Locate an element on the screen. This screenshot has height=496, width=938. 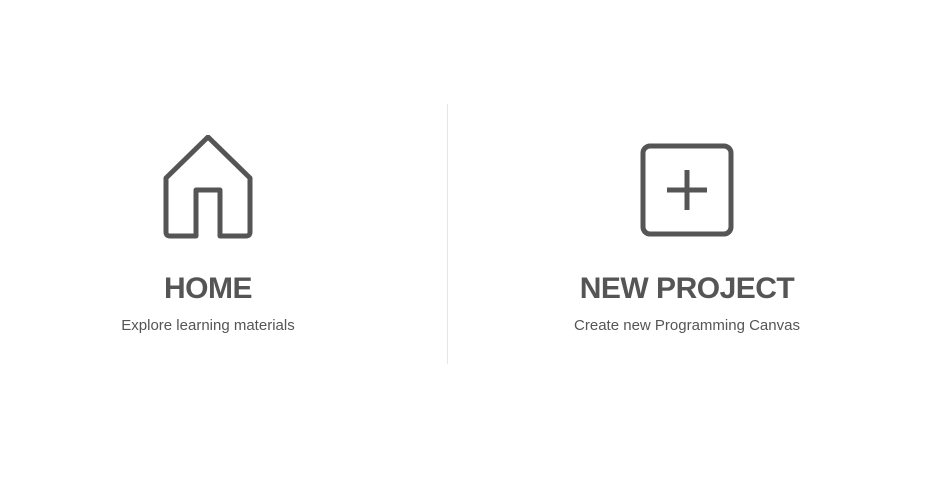
home-subtitle: Explore learning materials is located at coordinates (208, 325).